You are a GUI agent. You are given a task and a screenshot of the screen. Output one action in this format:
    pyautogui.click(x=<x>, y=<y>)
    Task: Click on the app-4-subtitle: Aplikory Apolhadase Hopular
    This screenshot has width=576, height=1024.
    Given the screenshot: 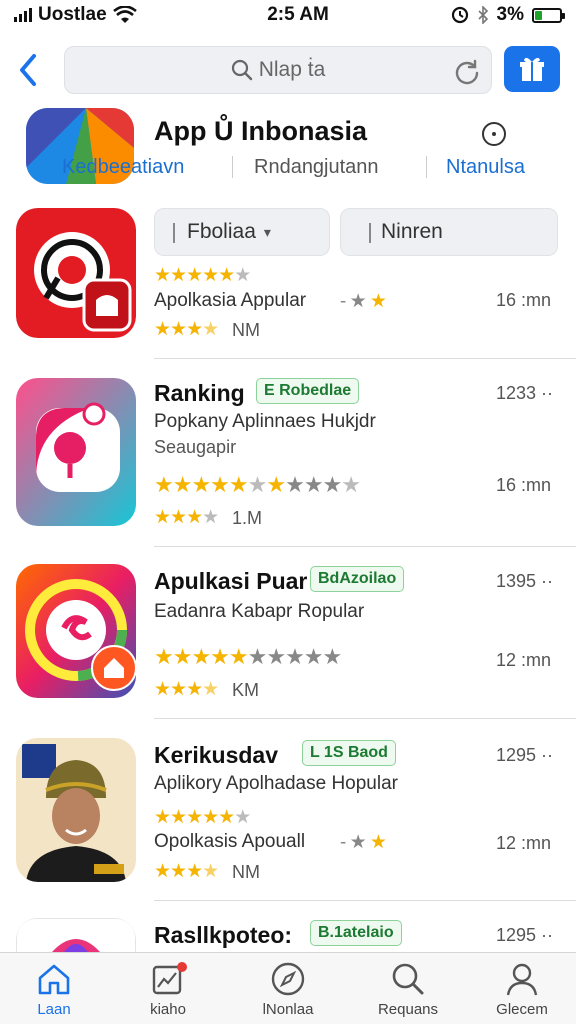 What is the action you would take?
    pyautogui.click(x=276, y=783)
    